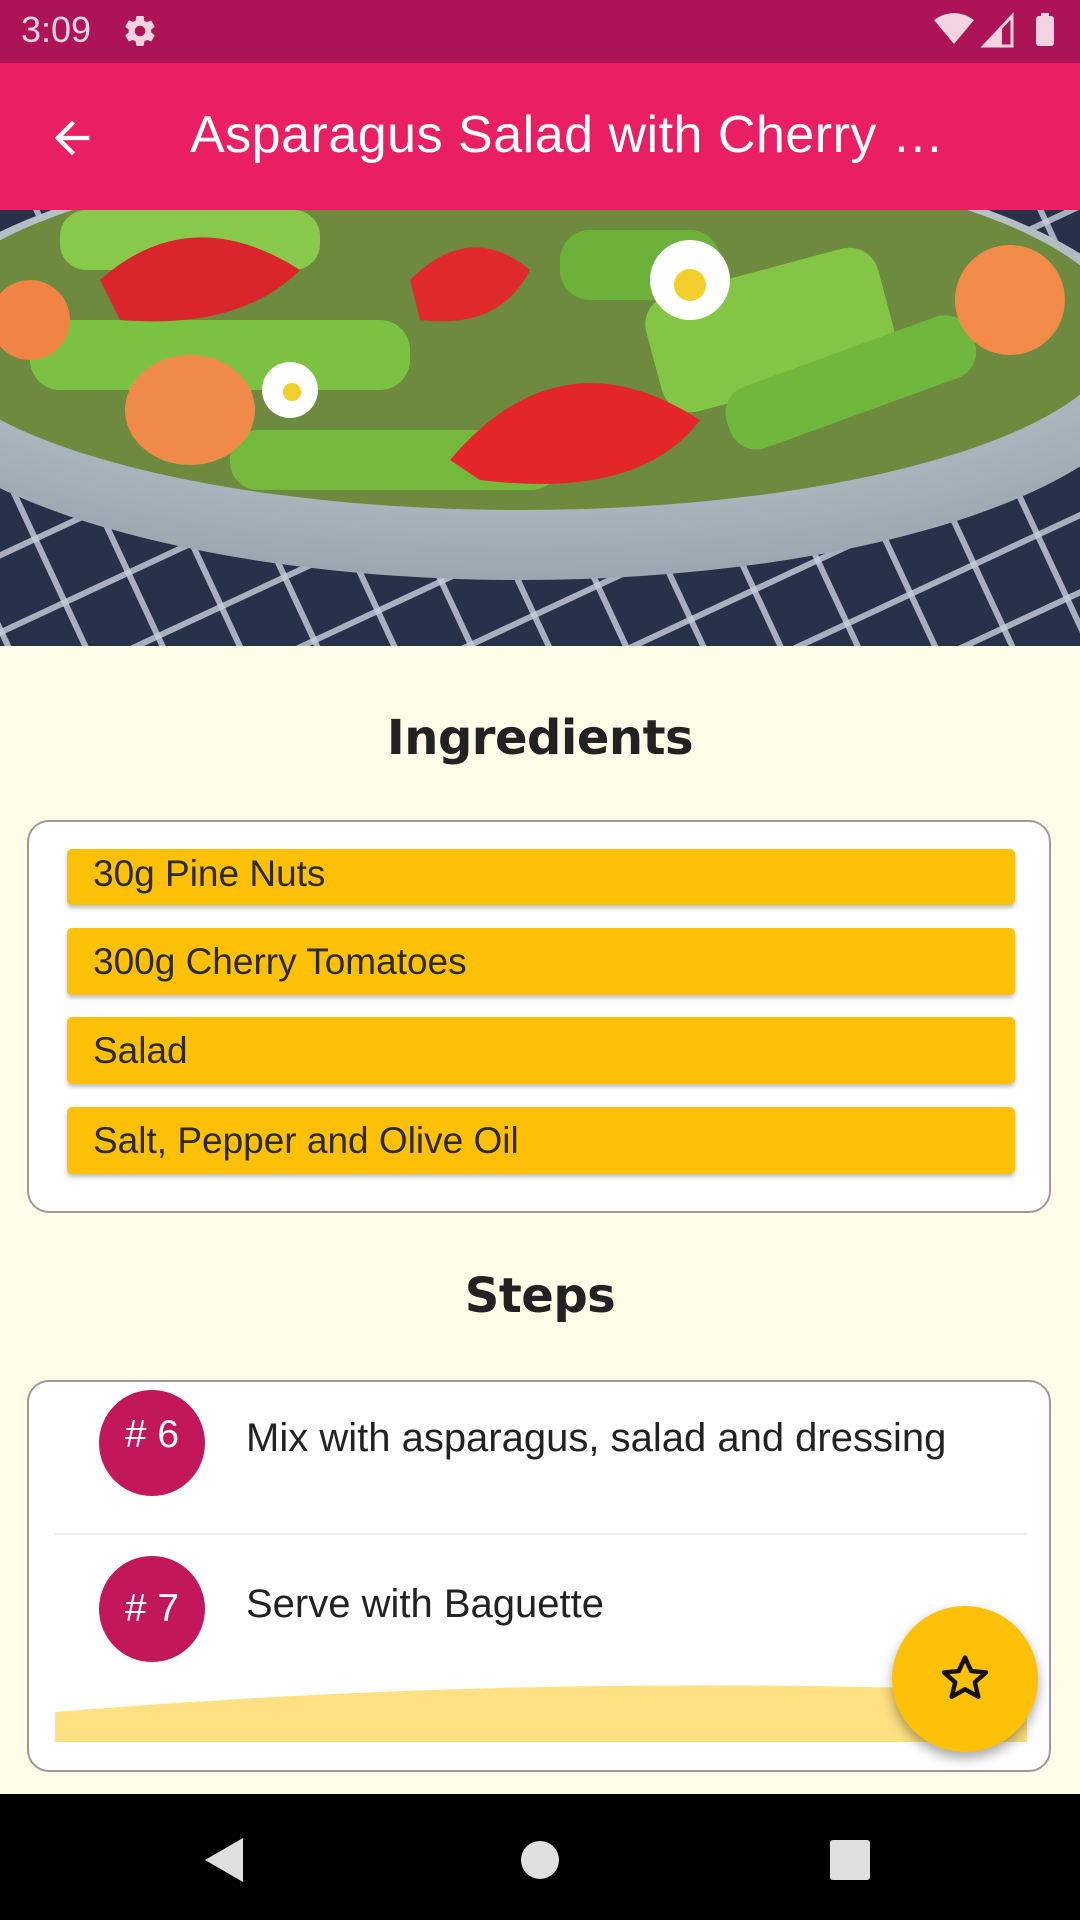 The image size is (1080, 1920). Describe the element at coordinates (541, 1534) in the screenshot. I see `step-divider` at that location.